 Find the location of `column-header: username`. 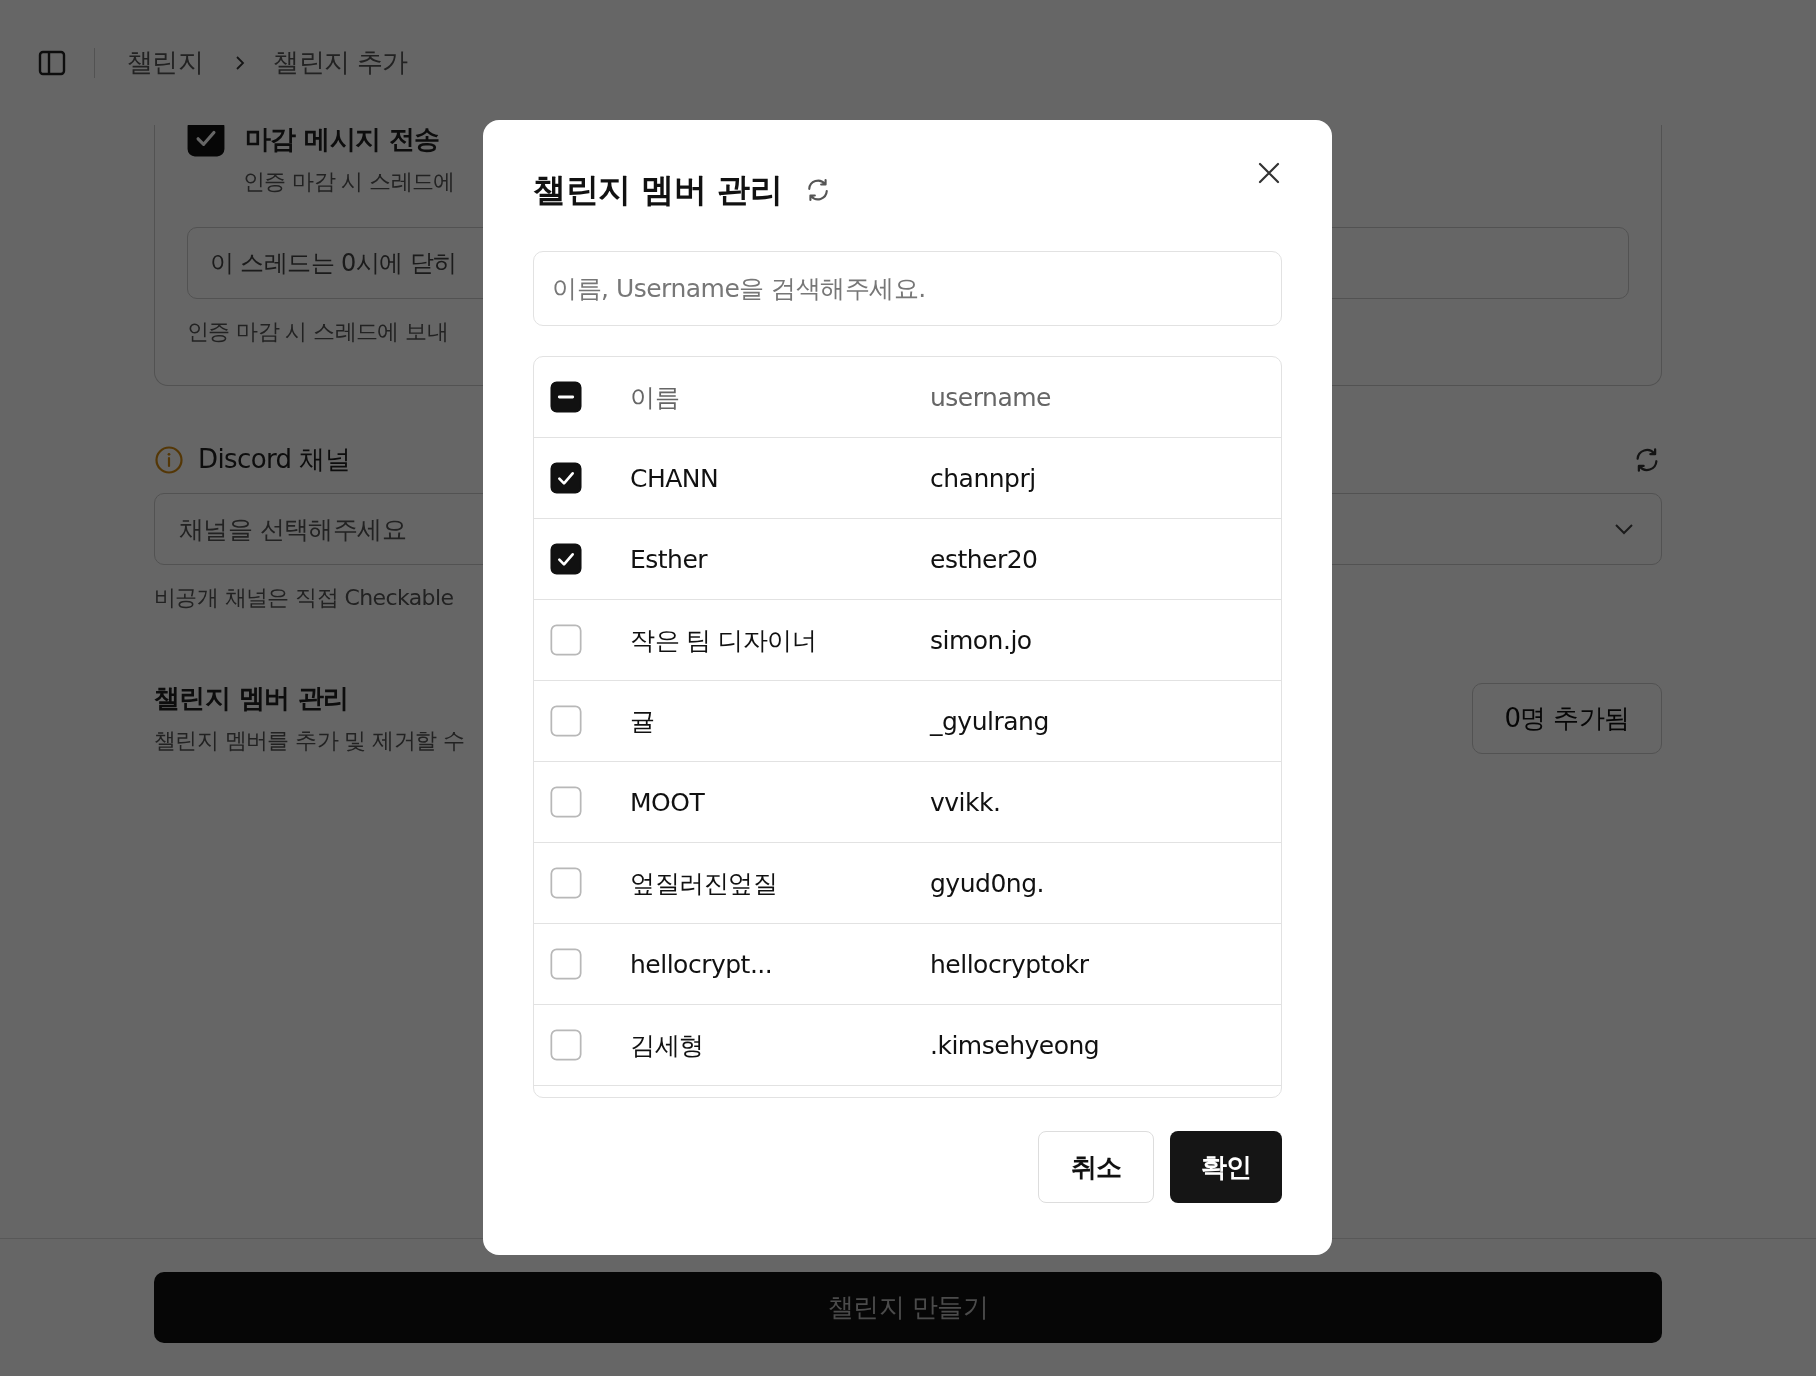

column-header: username is located at coordinates (990, 397).